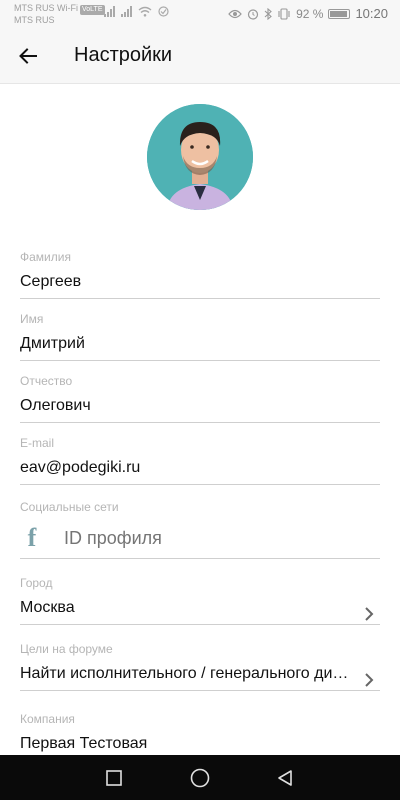 Image resolution: width=400 pixels, height=800 pixels. I want to click on circle-icon, so click(200, 778).